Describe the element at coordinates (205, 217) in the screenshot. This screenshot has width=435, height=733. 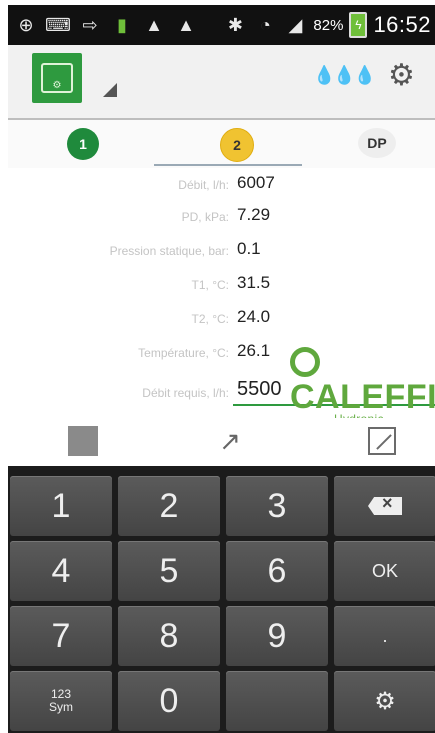
I see `field-label: PD, kPa:` at that location.